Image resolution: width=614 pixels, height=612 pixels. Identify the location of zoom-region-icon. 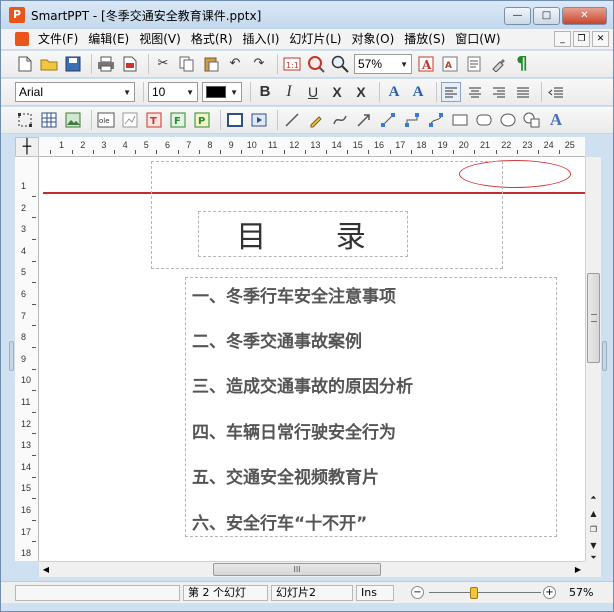
(316, 64).